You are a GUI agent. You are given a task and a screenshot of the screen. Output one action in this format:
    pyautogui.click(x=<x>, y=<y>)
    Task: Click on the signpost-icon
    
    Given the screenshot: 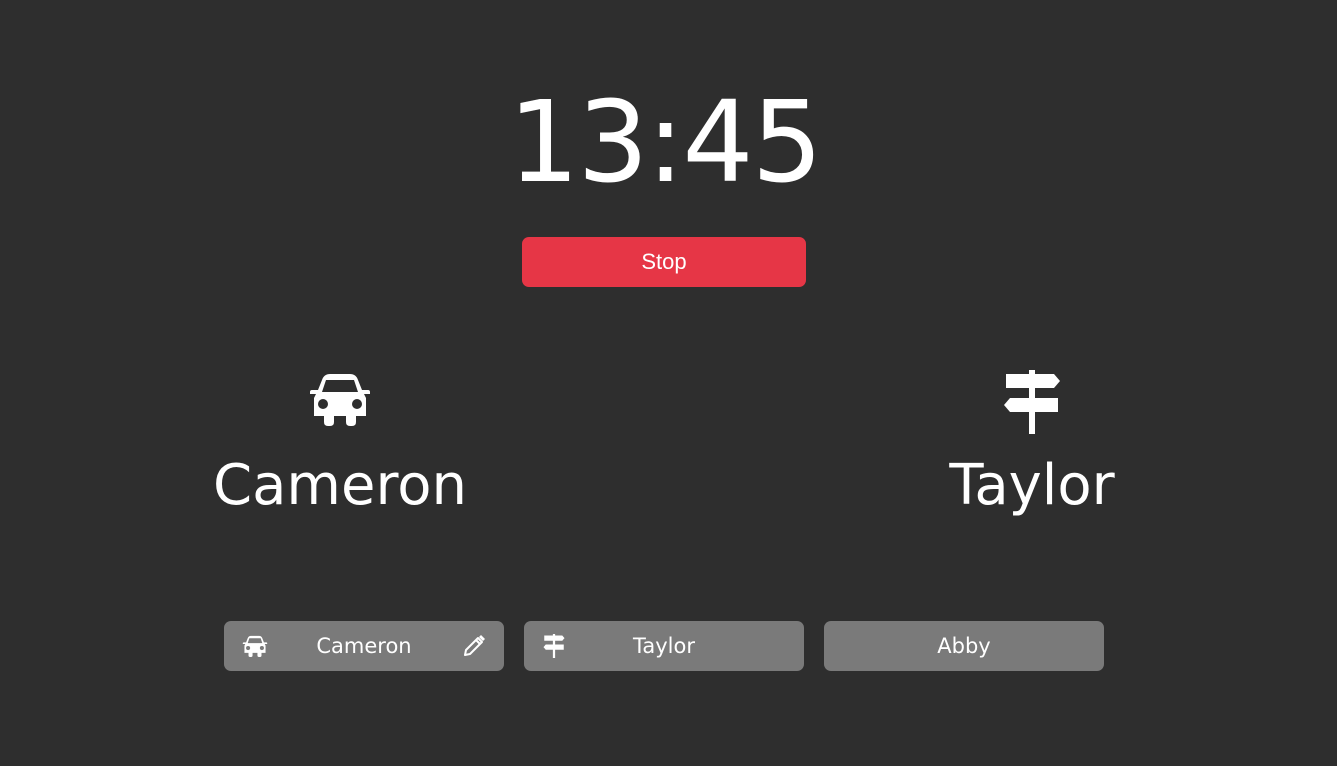 What is the action you would take?
    pyautogui.click(x=1032, y=402)
    